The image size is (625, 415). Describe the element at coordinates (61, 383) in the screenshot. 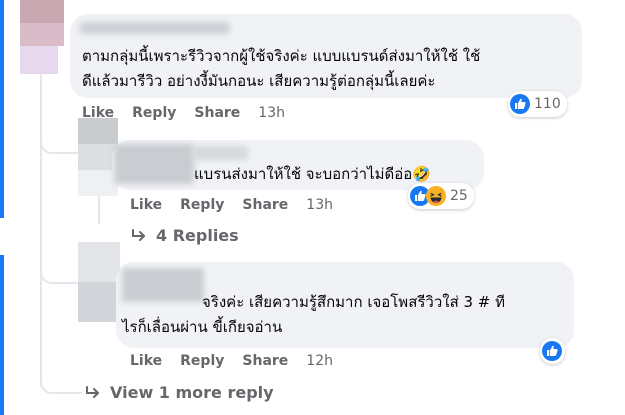

I see `thread-connector-view-more` at that location.